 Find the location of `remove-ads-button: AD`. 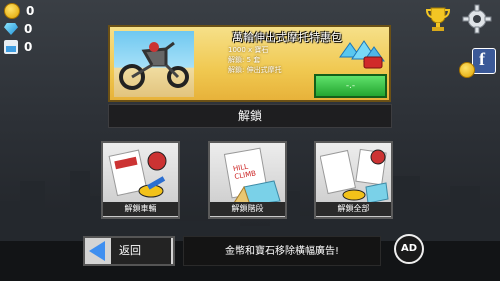

remove-ads-button: AD is located at coordinates (409, 249).